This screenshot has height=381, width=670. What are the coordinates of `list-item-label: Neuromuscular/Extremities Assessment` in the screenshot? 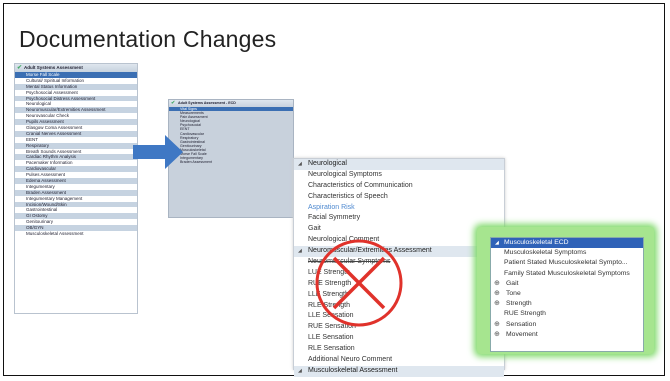 It's located at (66, 110).